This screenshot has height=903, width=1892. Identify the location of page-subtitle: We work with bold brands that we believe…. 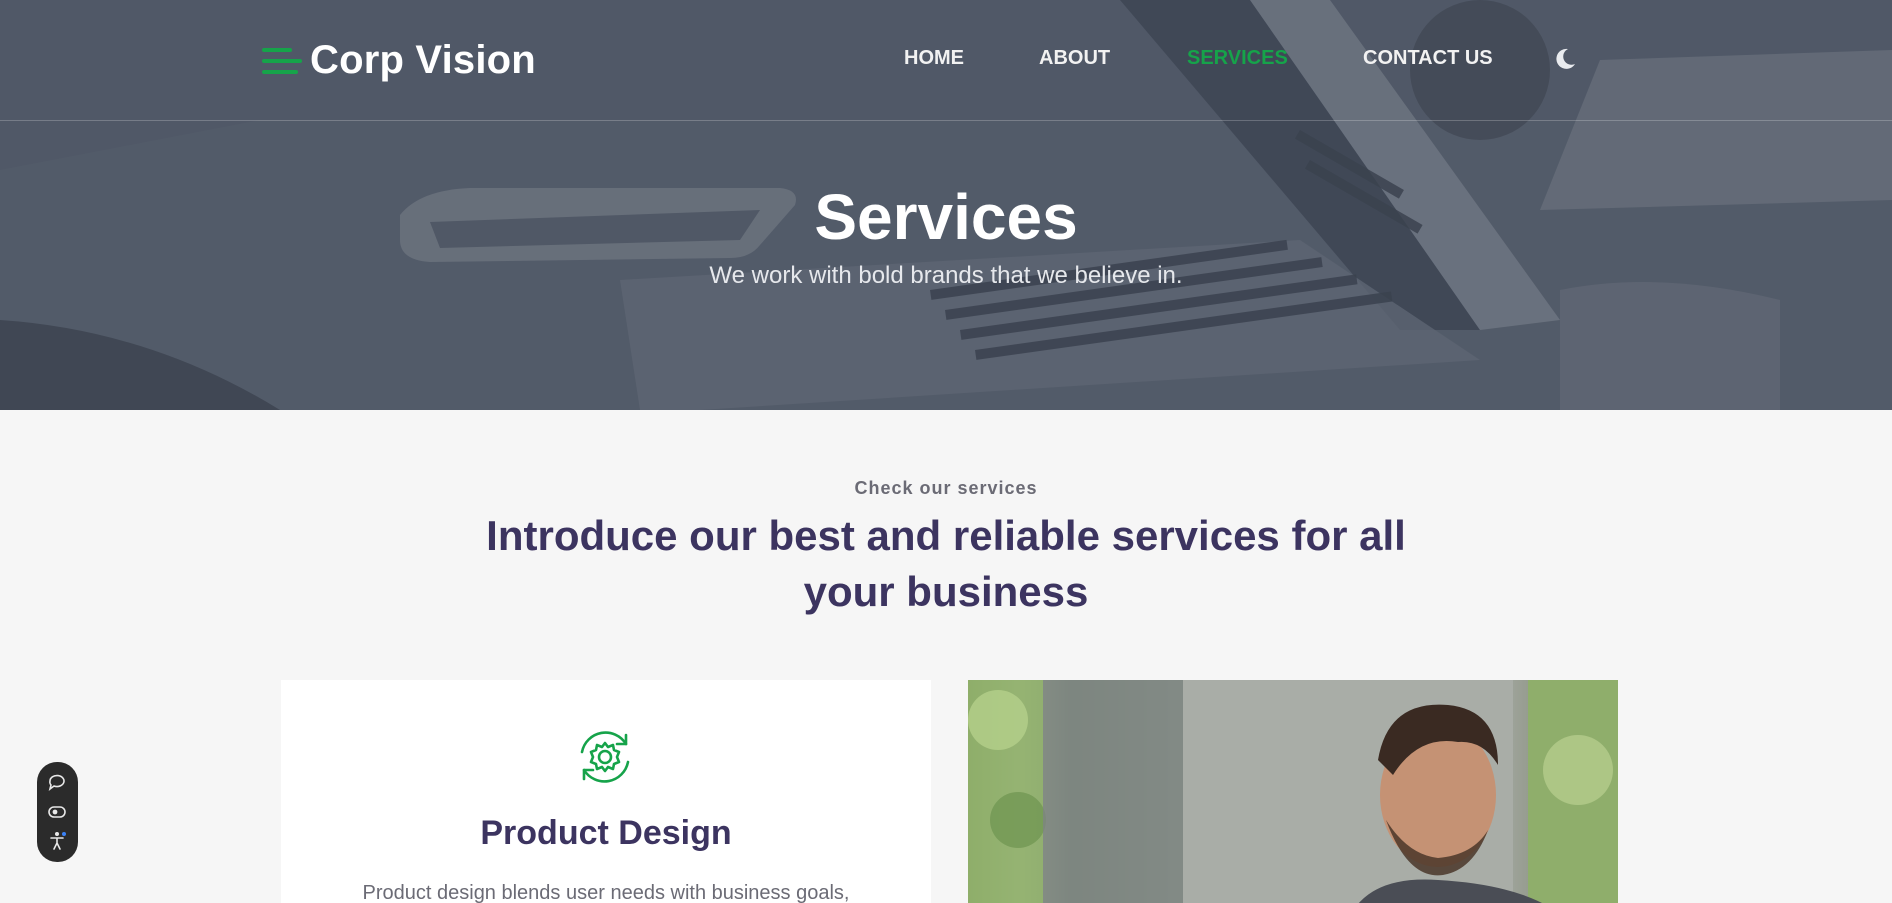
(946, 275).